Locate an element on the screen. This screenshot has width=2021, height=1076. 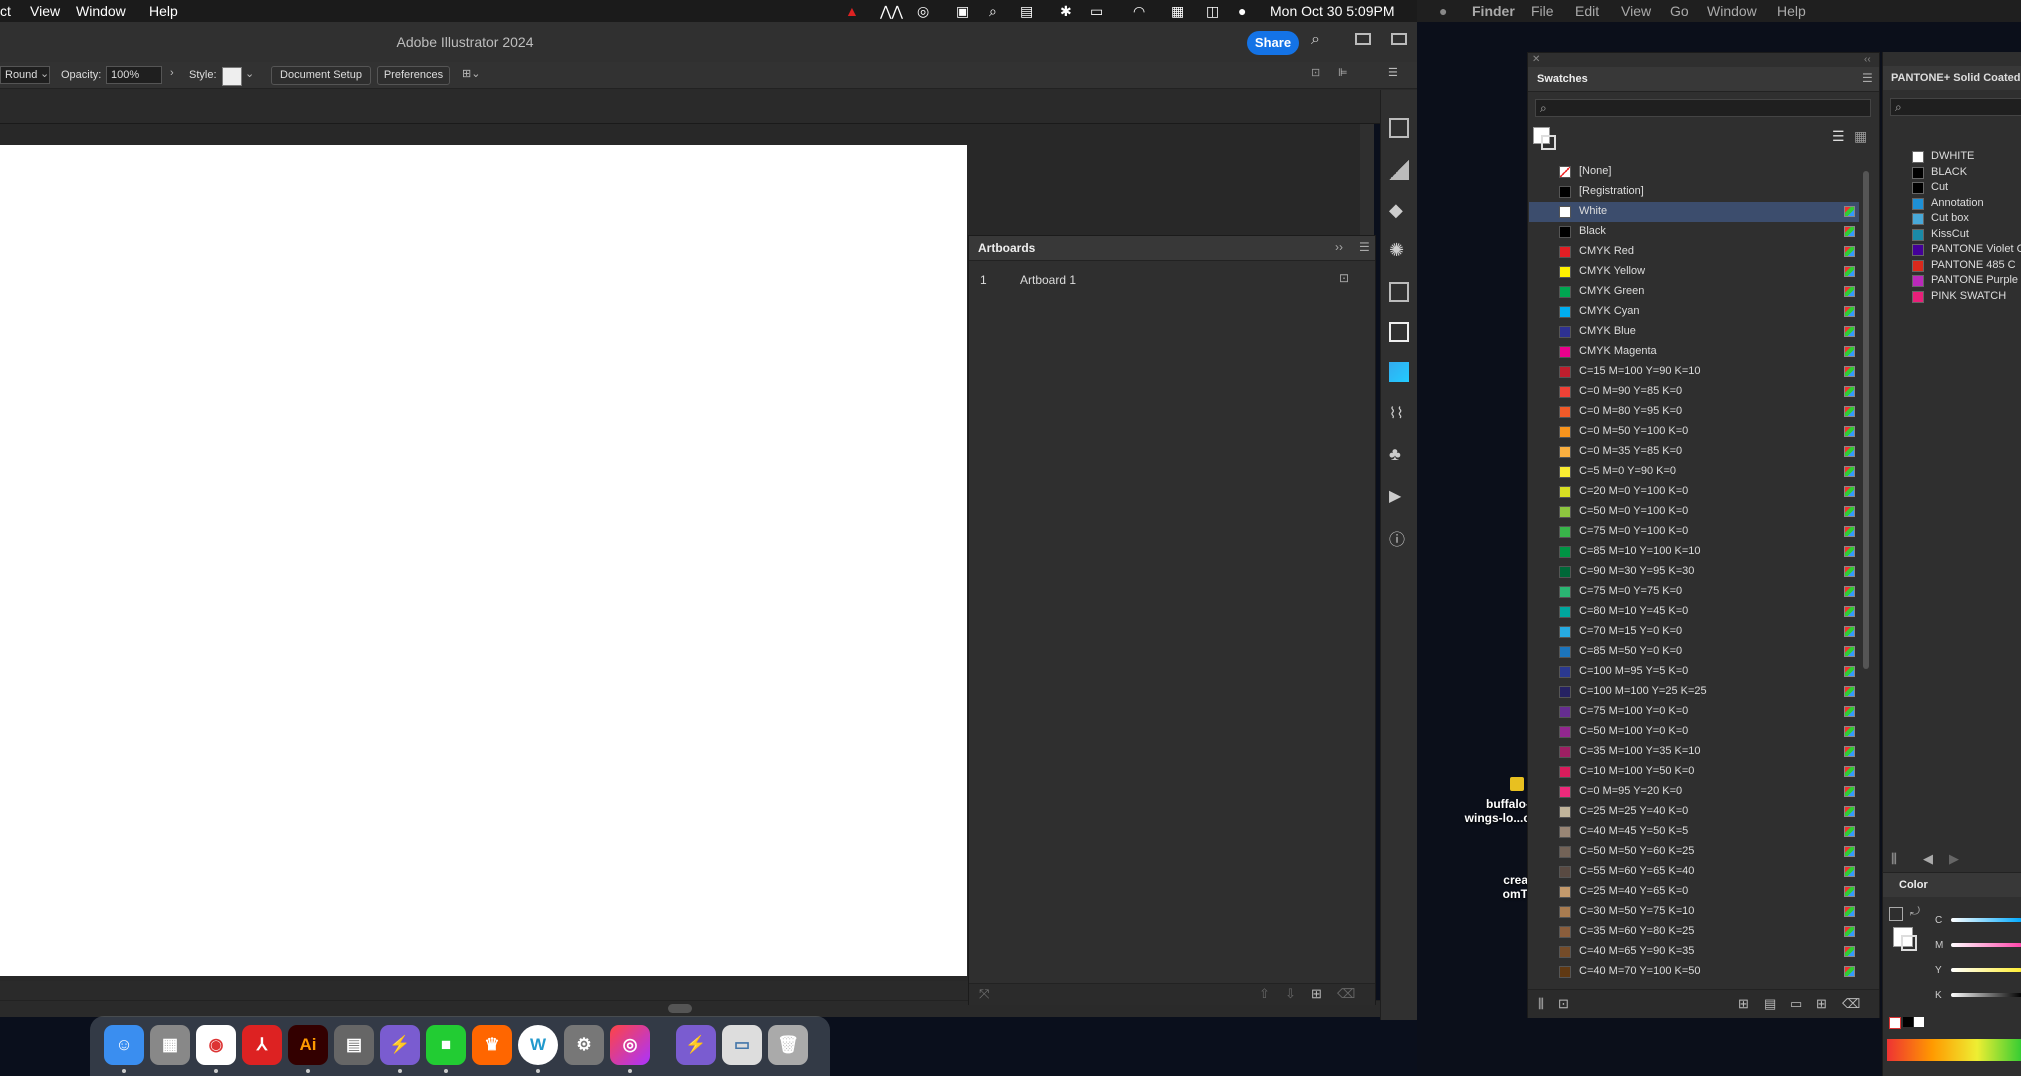
menu-item-file: File is located at coordinates (1542, 11).